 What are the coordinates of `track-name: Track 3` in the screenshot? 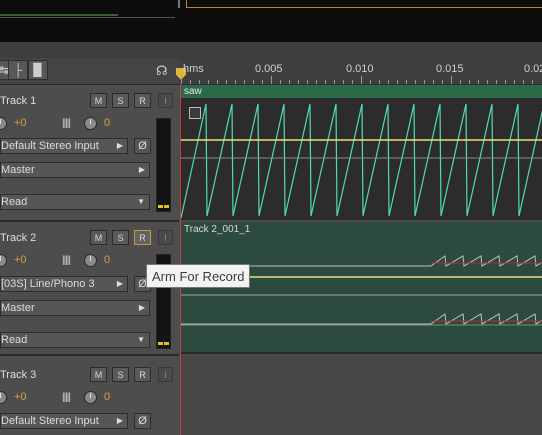 It's located at (18, 375).